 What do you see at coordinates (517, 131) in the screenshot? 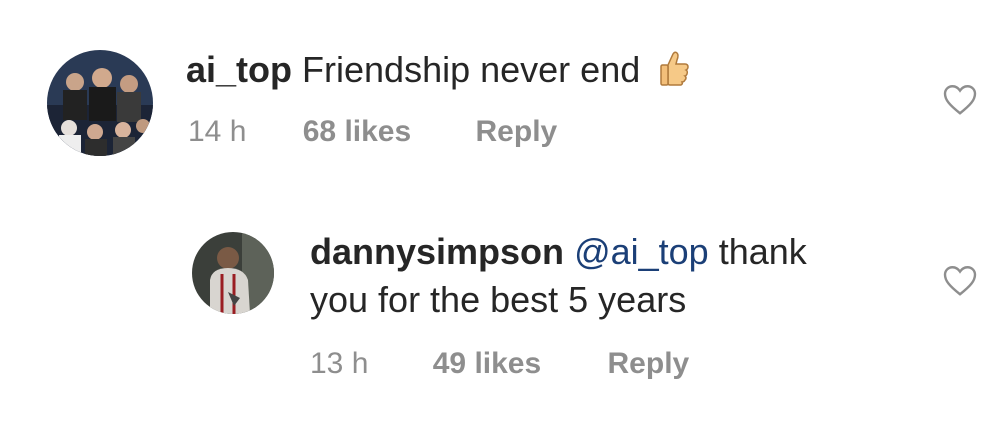
I see `comment-reply-button: Reply` at bounding box center [517, 131].